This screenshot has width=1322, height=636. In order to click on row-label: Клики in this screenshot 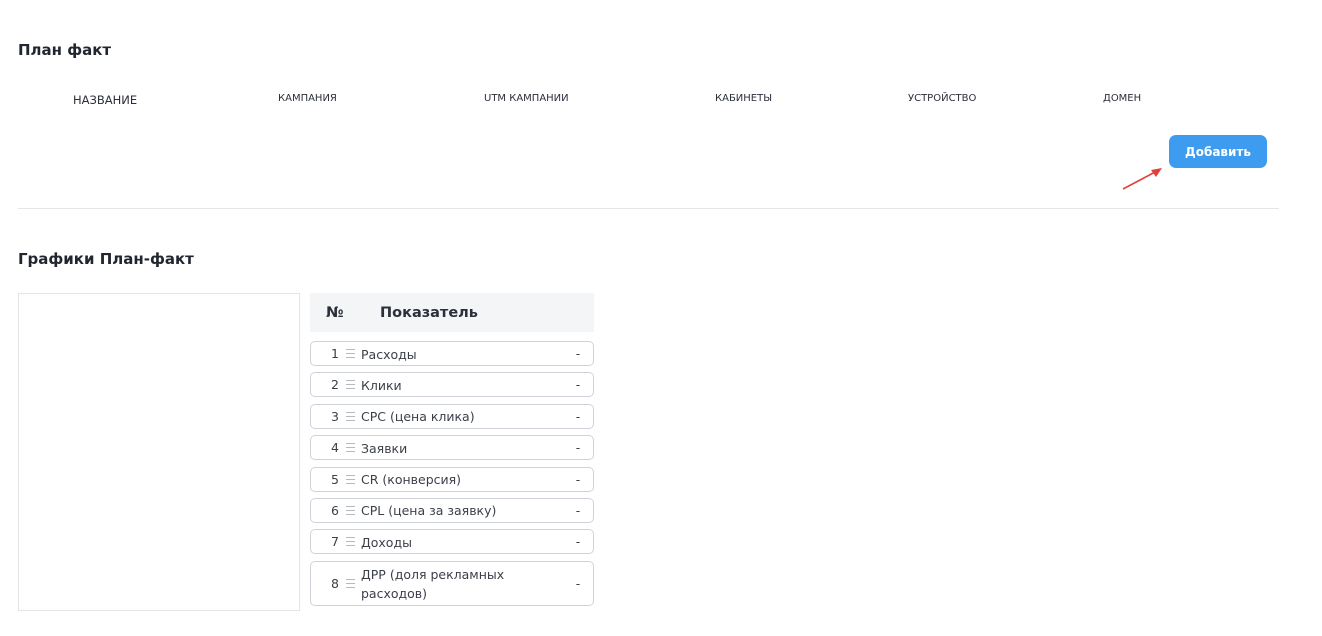, I will do `click(381, 385)`.